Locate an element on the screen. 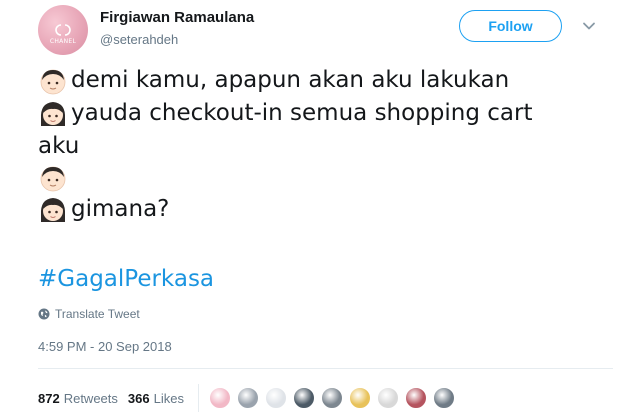 The height and width of the screenshot is (412, 635). translate-tweet-link: Translate Tweet is located at coordinates (89, 314).